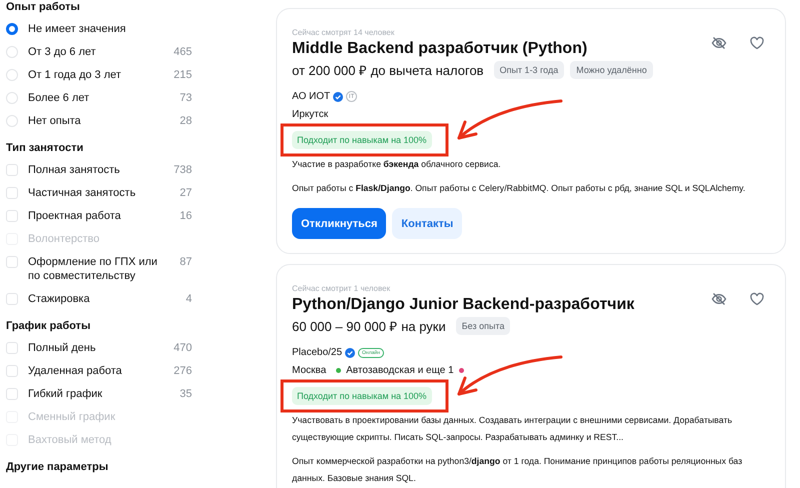 The height and width of the screenshot is (488, 800). I want to click on tag: Можно удалённо, so click(611, 70).